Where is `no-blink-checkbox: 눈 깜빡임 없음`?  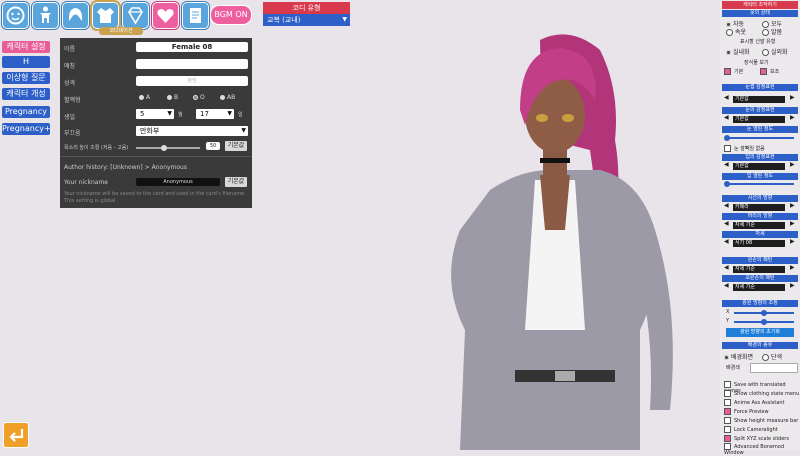
no-blink-checkbox: 눈 깜빡임 없음 is located at coordinates (744, 148).